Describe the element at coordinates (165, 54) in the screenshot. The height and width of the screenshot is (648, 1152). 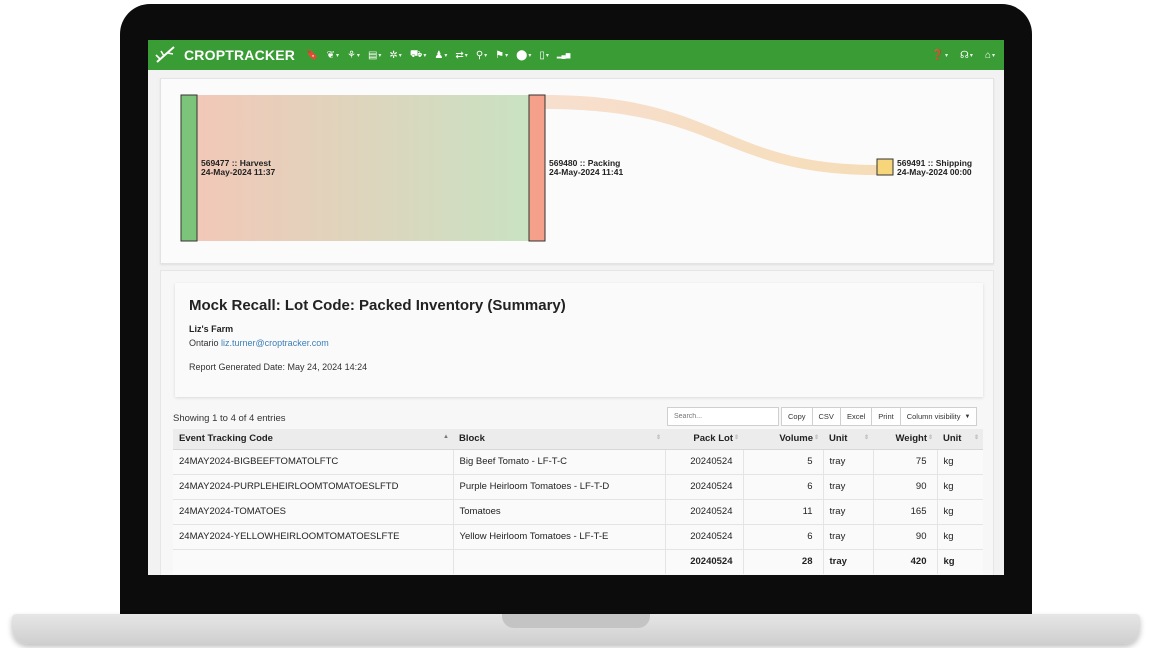
I see `croptracker-leaf-icon` at that location.